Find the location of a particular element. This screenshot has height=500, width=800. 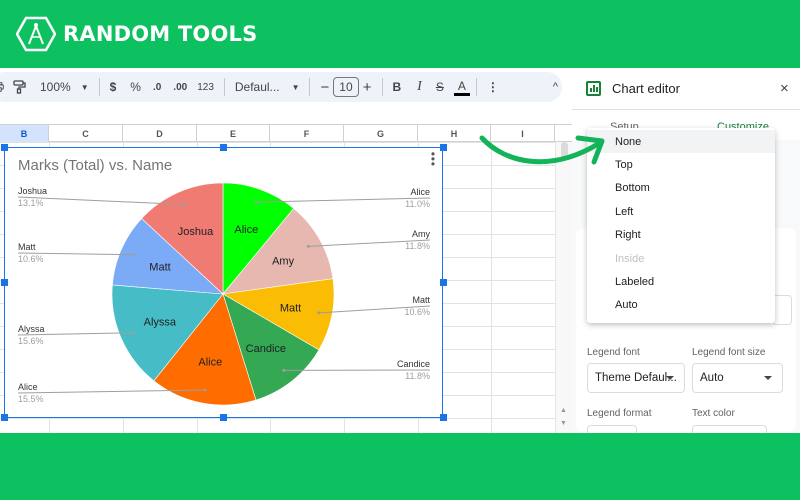

text-color-label: Text color is located at coordinates (713, 413).